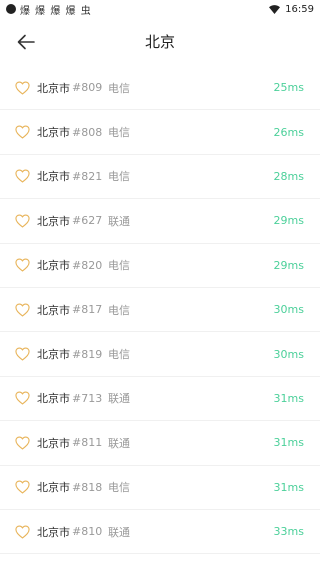 This screenshot has height=568, width=320. Describe the element at coordinates (87, 532) in the screenshot. I see `server-number: #810` at that location.